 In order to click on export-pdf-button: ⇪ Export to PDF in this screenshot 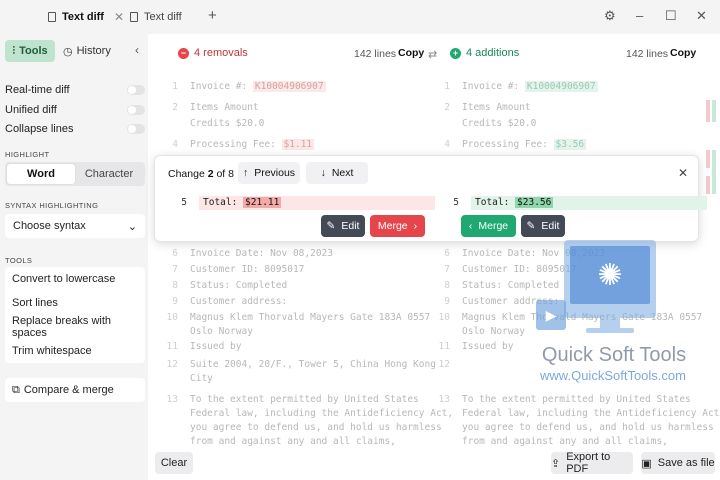, I will do `click(592, 463)`.